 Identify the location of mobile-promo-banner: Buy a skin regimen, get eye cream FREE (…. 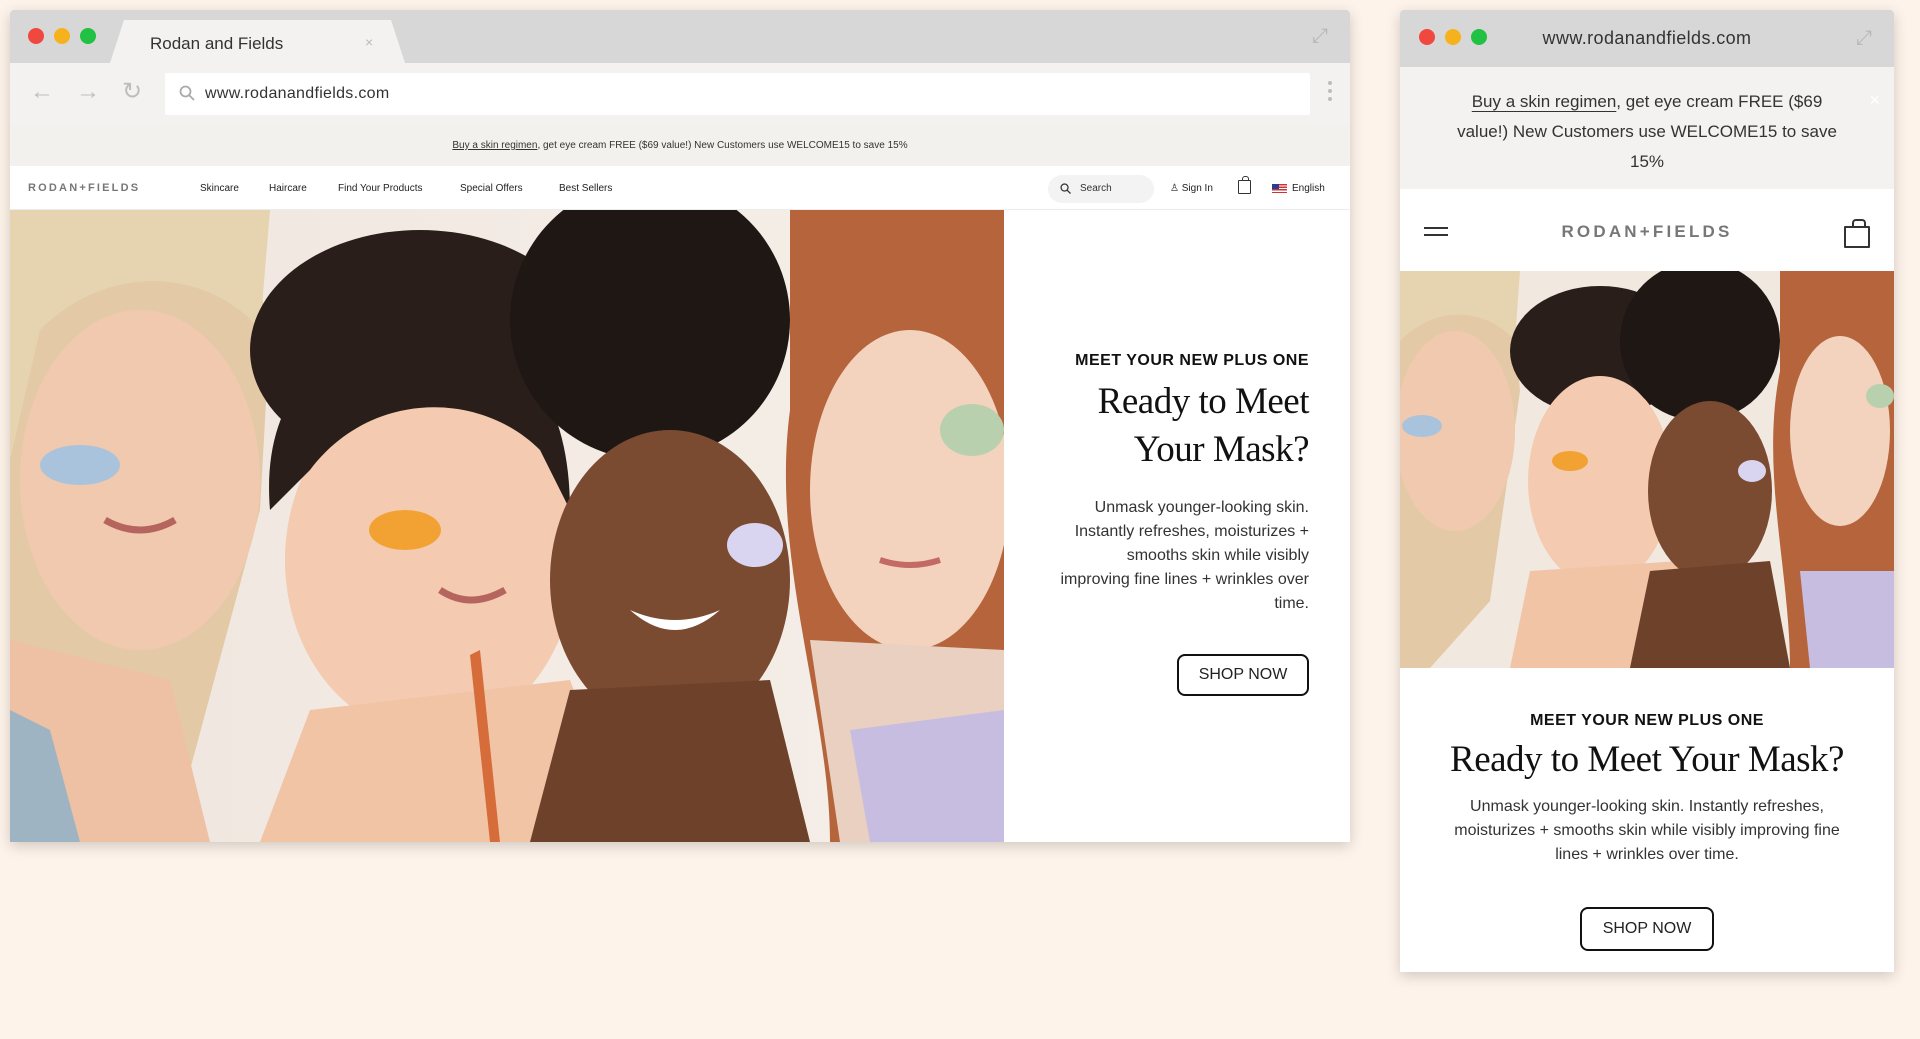
(1647, 128).